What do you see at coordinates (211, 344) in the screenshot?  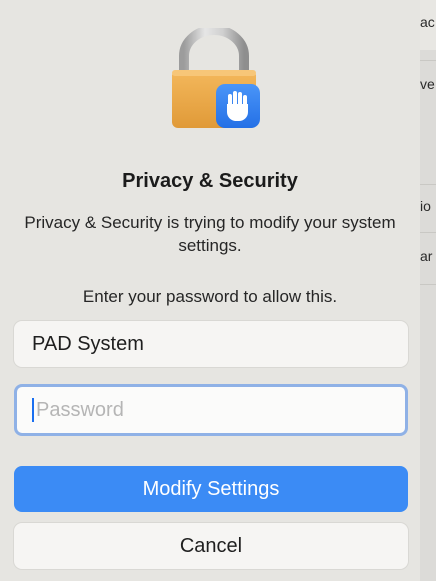 I see `username-field: PAD System` at bounding box center [211, 344].